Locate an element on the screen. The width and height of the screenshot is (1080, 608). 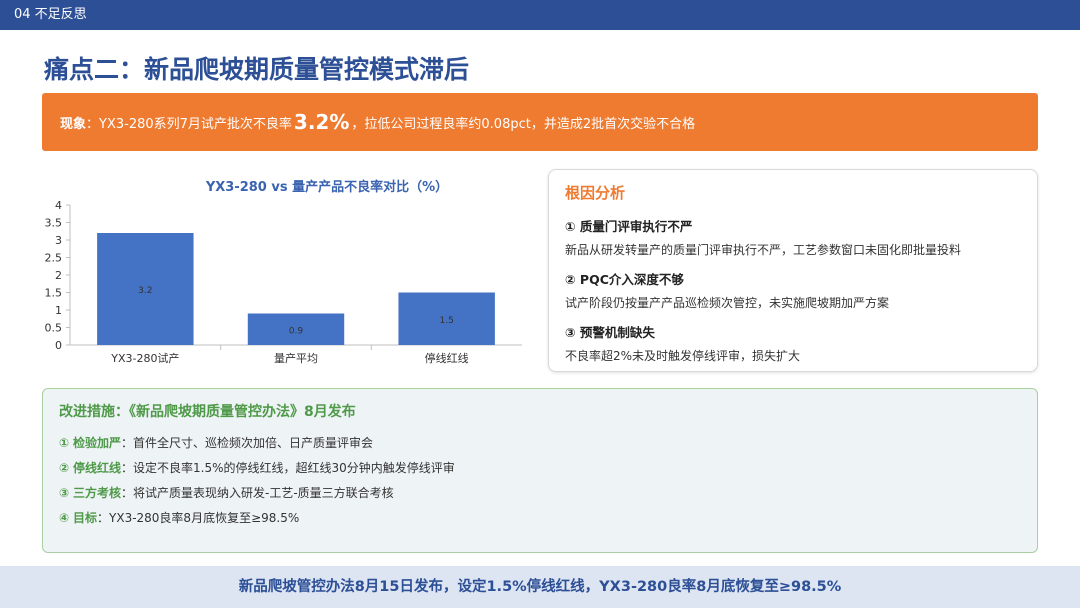
bar-data-label: 0.9 is located at coordinates (296, 331).